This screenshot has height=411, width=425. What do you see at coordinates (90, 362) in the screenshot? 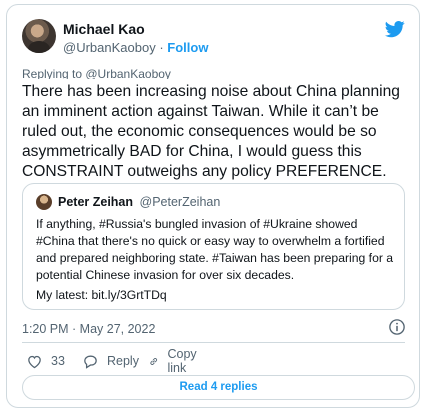
I see `reply-icon` at bounding box center [90, 362].